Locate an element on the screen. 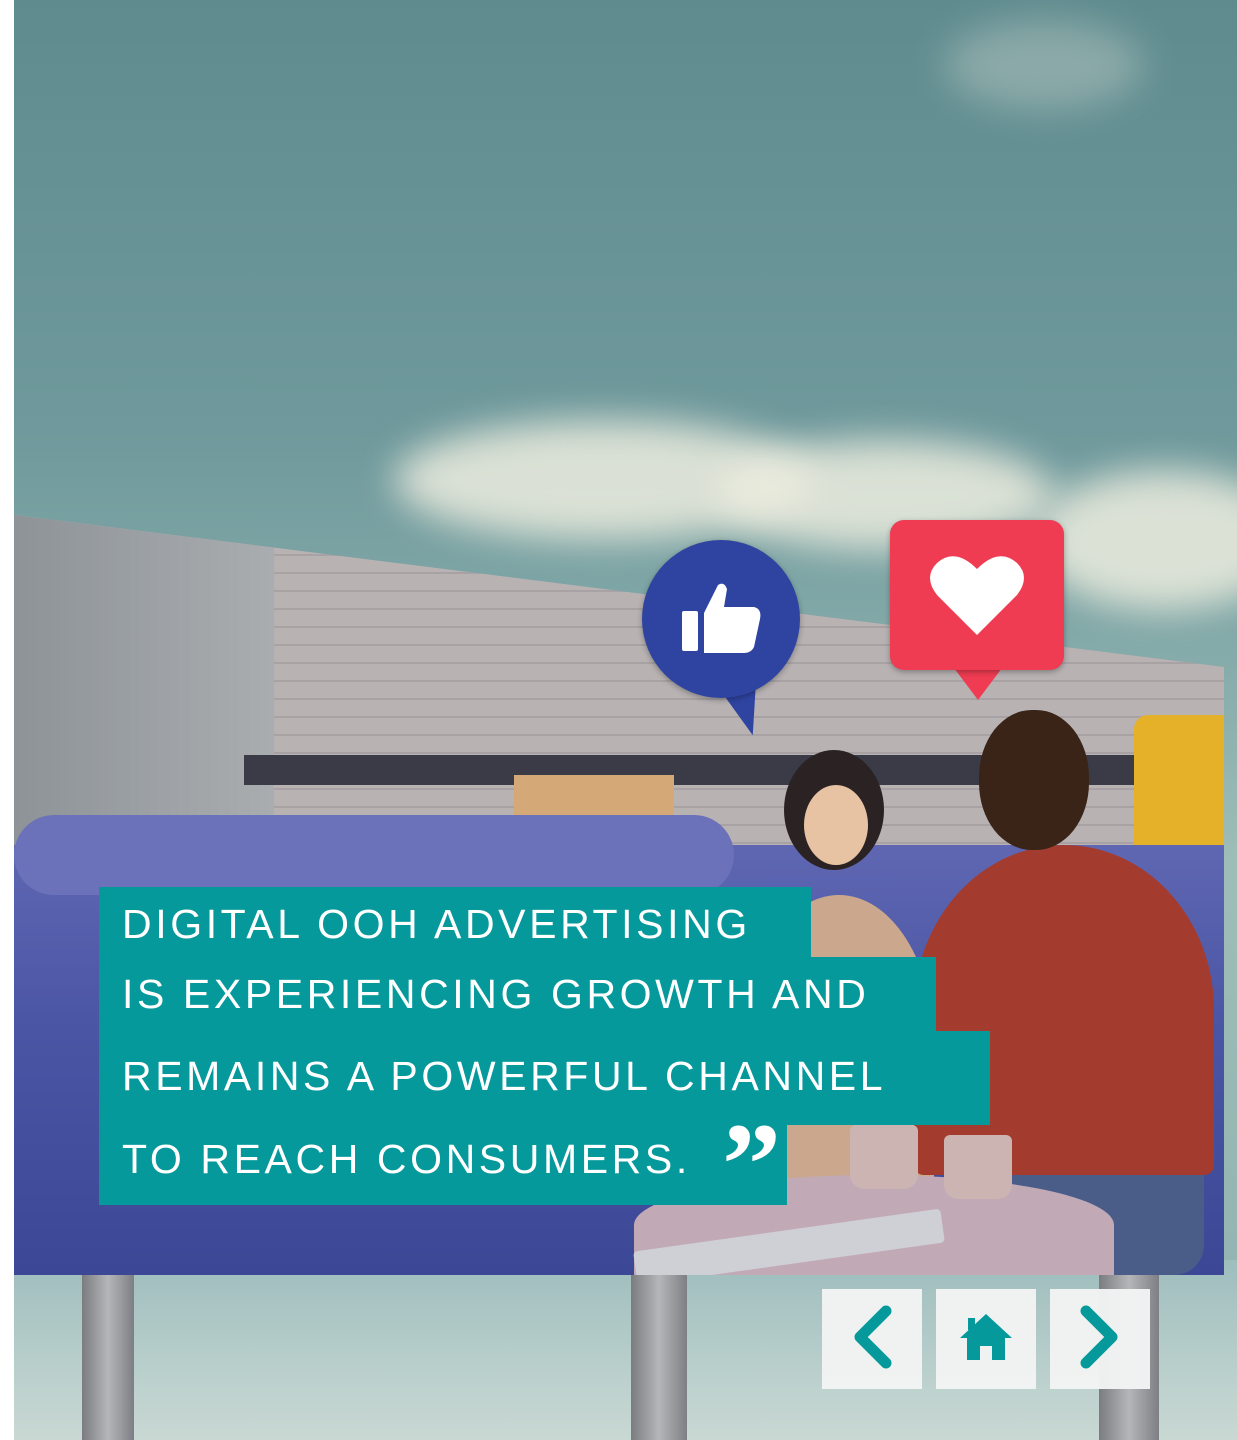  previous-button is located at coordinates (872, 1339).